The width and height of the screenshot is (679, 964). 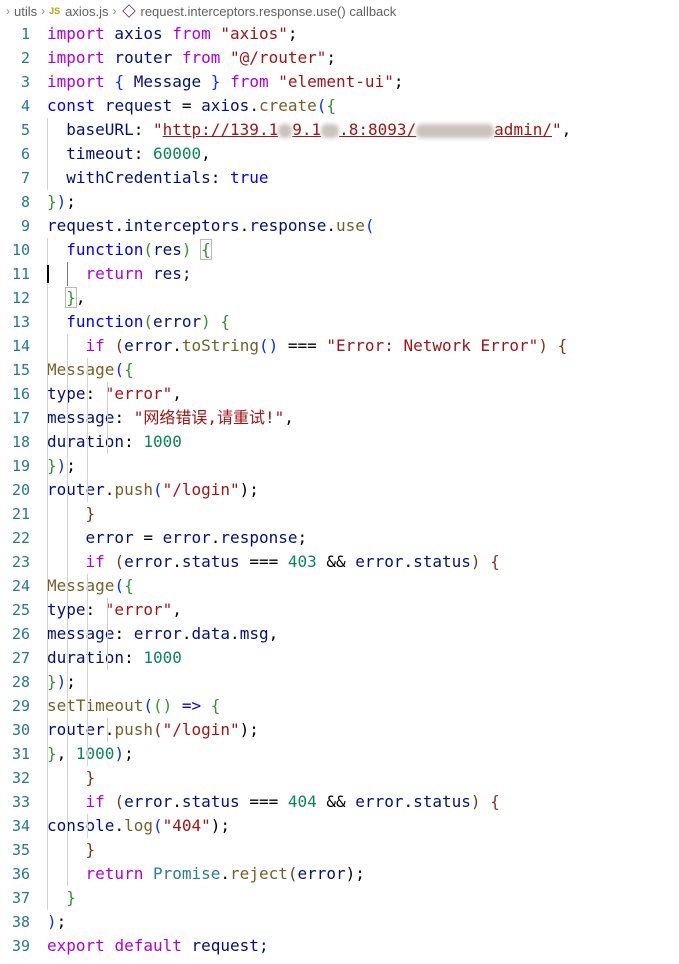 What do you see at coordinates (95, 561) in the screenshot?
I see `token: if` at bounding box center [95, 561].